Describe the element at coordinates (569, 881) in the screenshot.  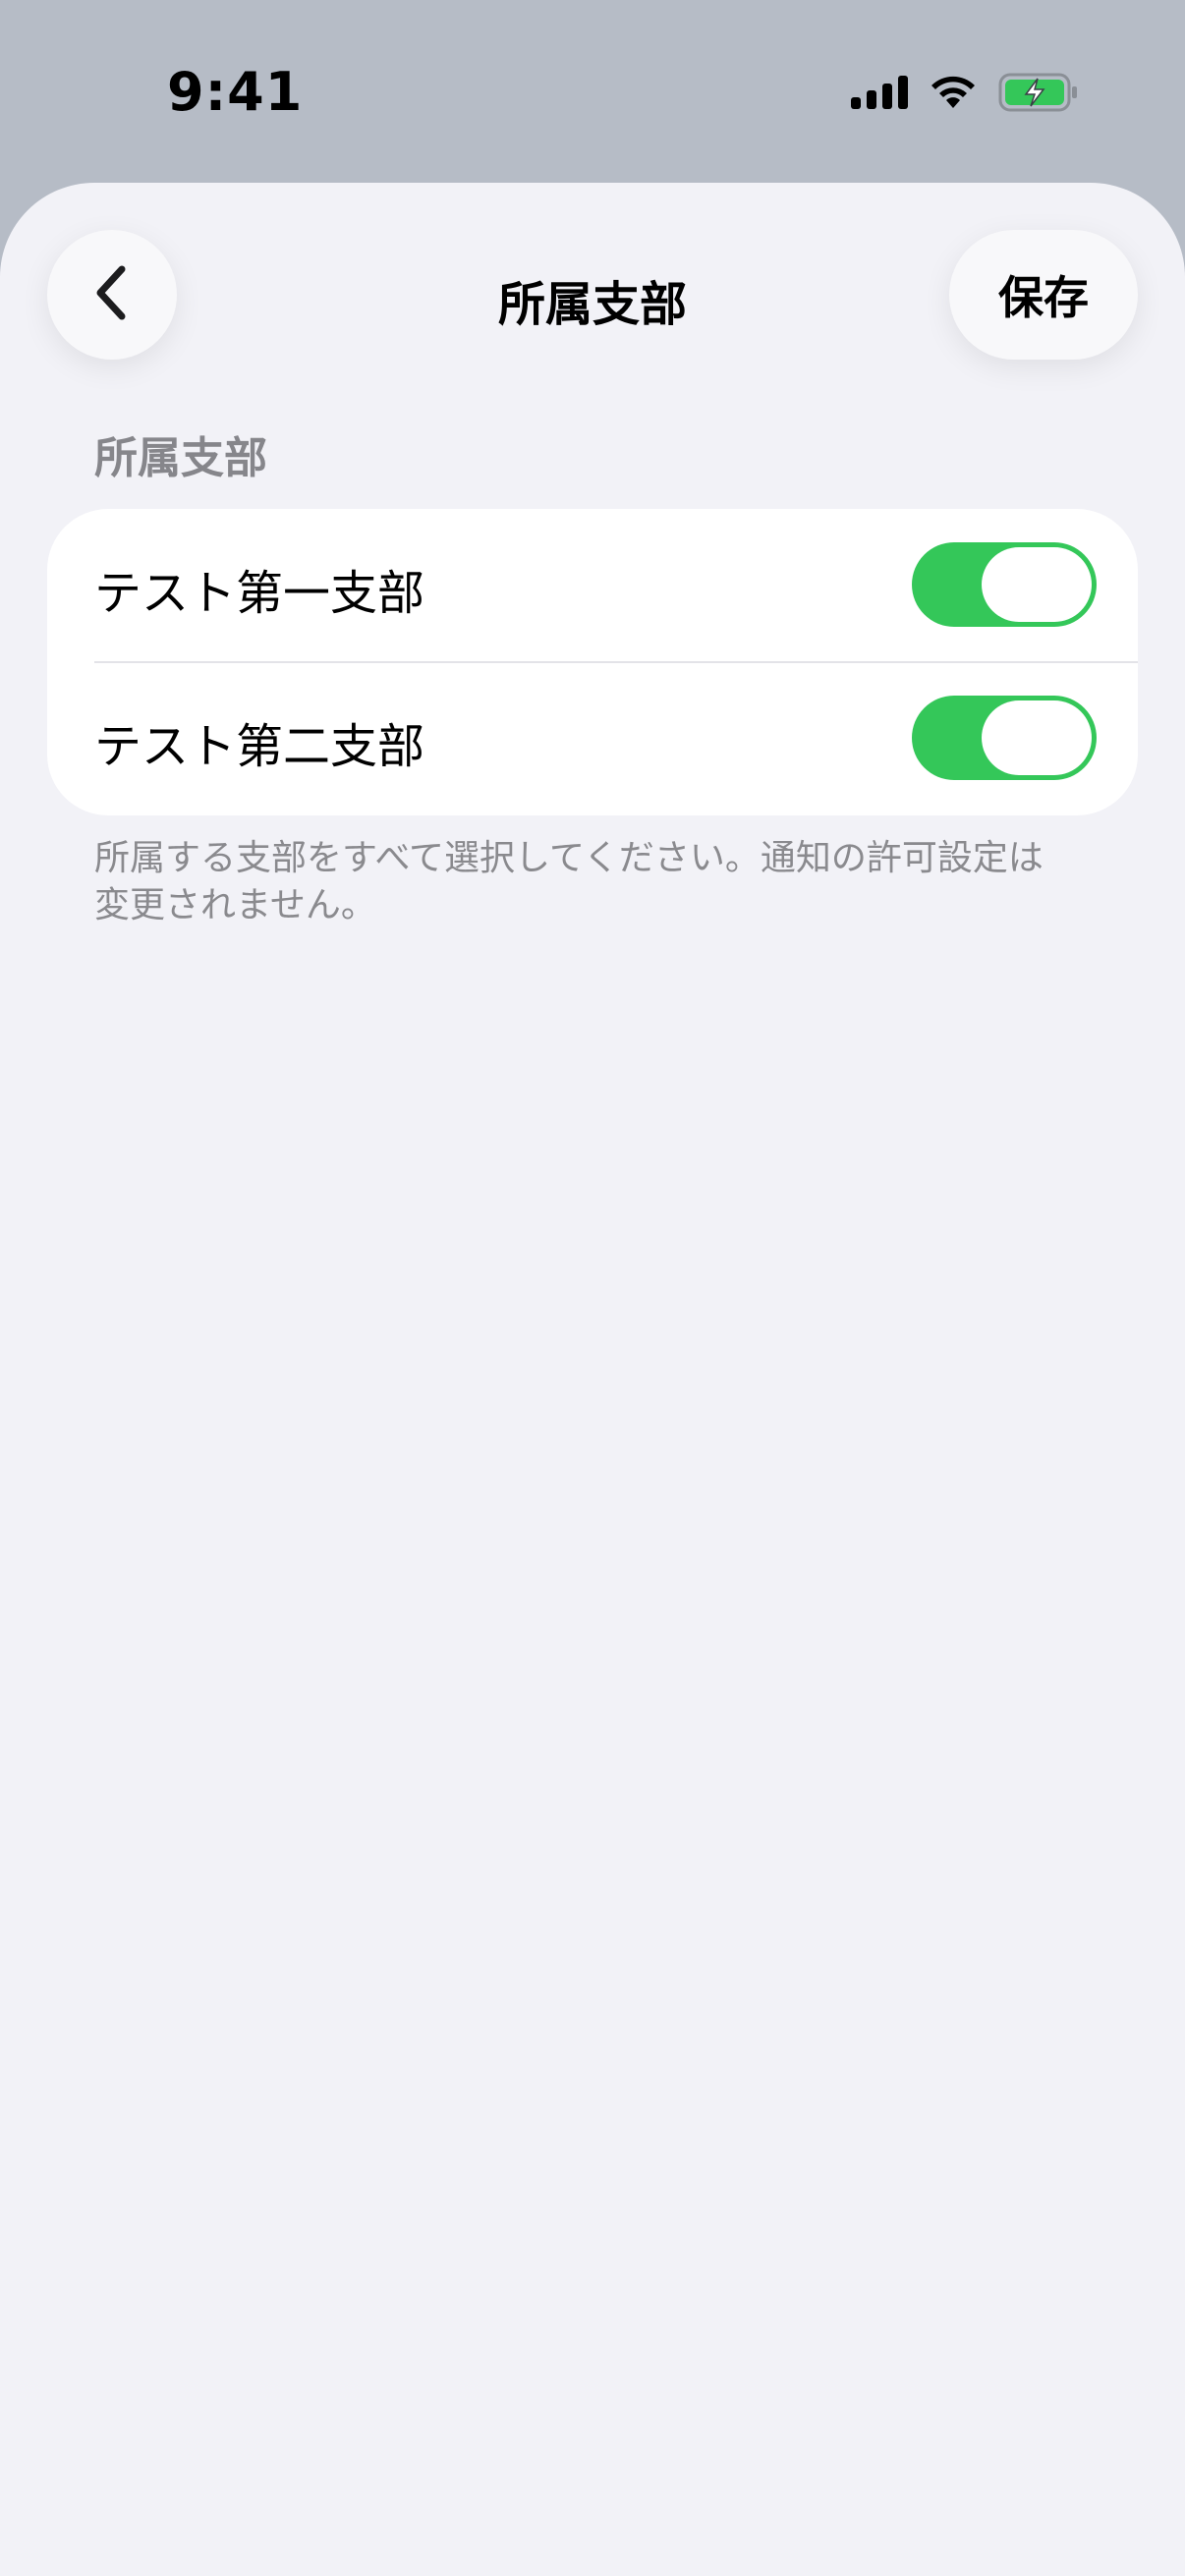
I see `section-footer-note: 所属する支部をすべて選択してください。通知の許可設定は変更されません。` at that location.